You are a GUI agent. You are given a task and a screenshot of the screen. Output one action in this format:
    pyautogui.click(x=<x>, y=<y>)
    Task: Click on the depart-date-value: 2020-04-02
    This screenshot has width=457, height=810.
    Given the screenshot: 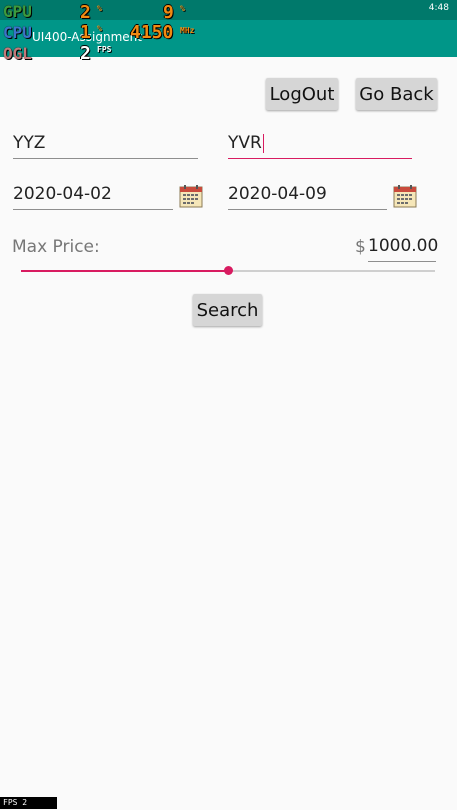 What is the action you would take?
    pyautogui.click(x=62, y=194)
    